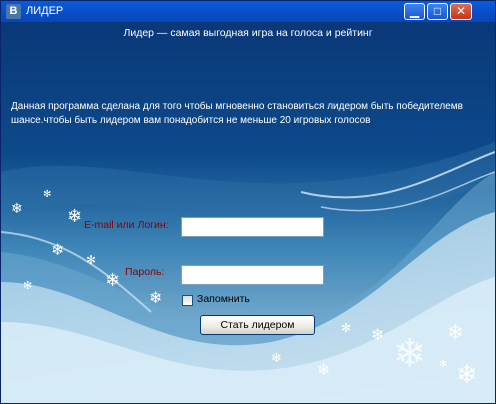  I want to click on maximize-button: □, so click(437, 11).